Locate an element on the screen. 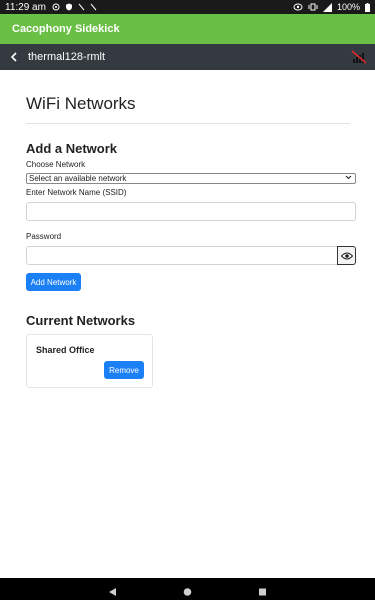 This screenshot has height=600, width=375. device-bar: thermal128-rmlt is located at coordinates (187, 57).